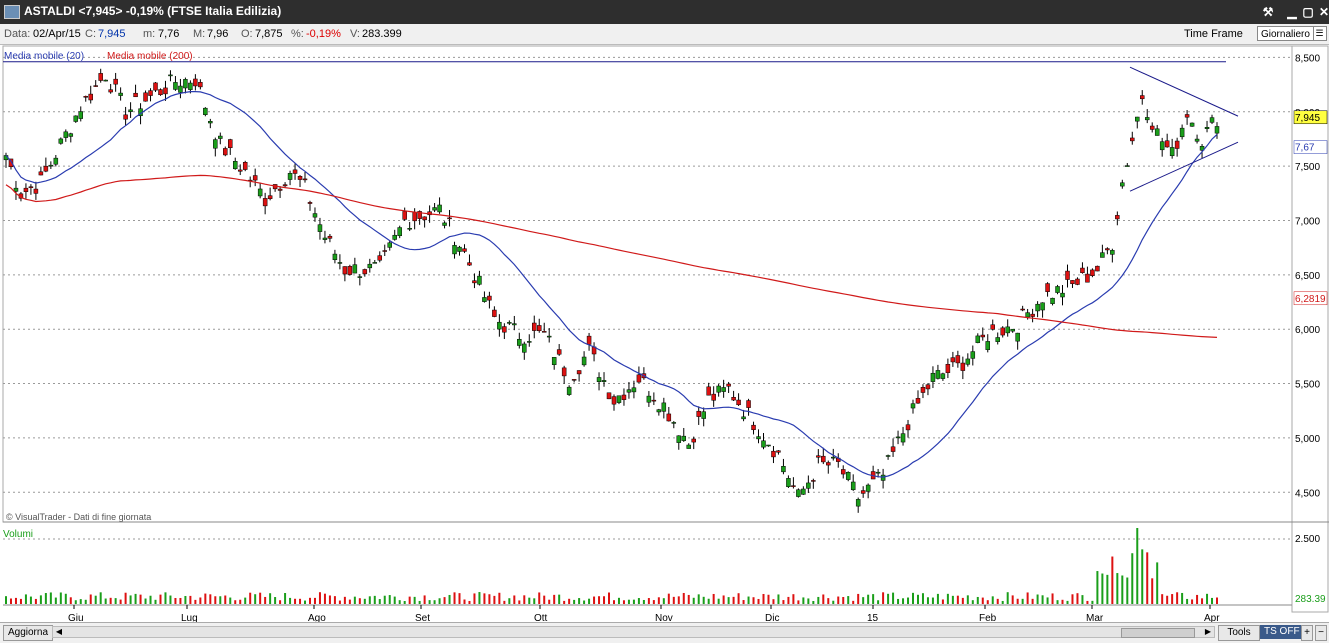  I want to click on tool-icon: ⚒, so click(1268, 12).